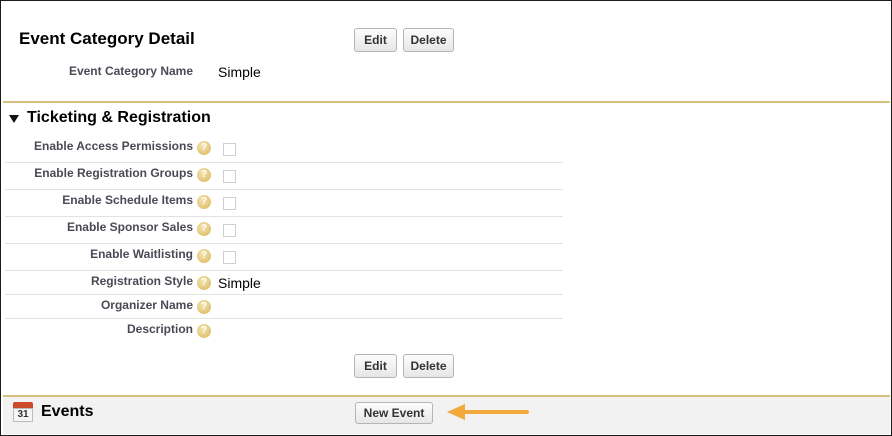  Describe the element at coordinates (23, 412) in the screenshot. I see `calendar-icon: 31` at that location.